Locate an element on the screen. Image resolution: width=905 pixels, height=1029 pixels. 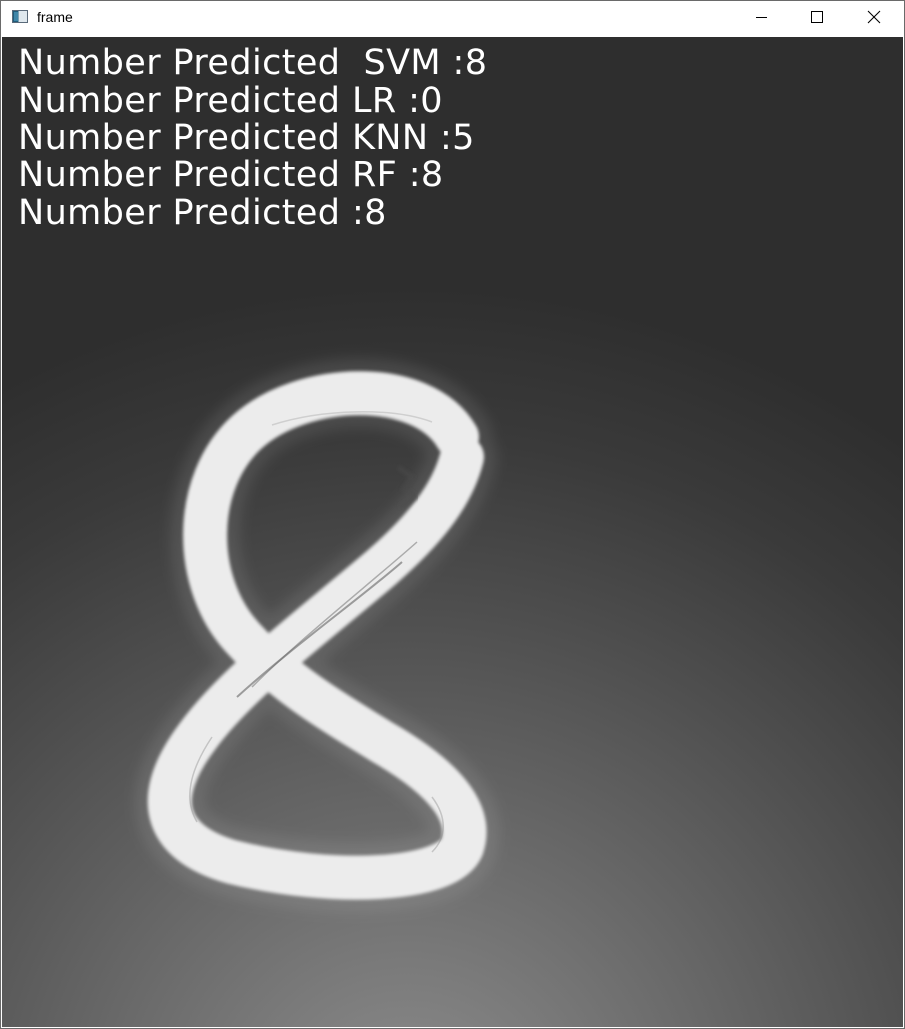
minimize-icon is located at coordinates (761, 17).